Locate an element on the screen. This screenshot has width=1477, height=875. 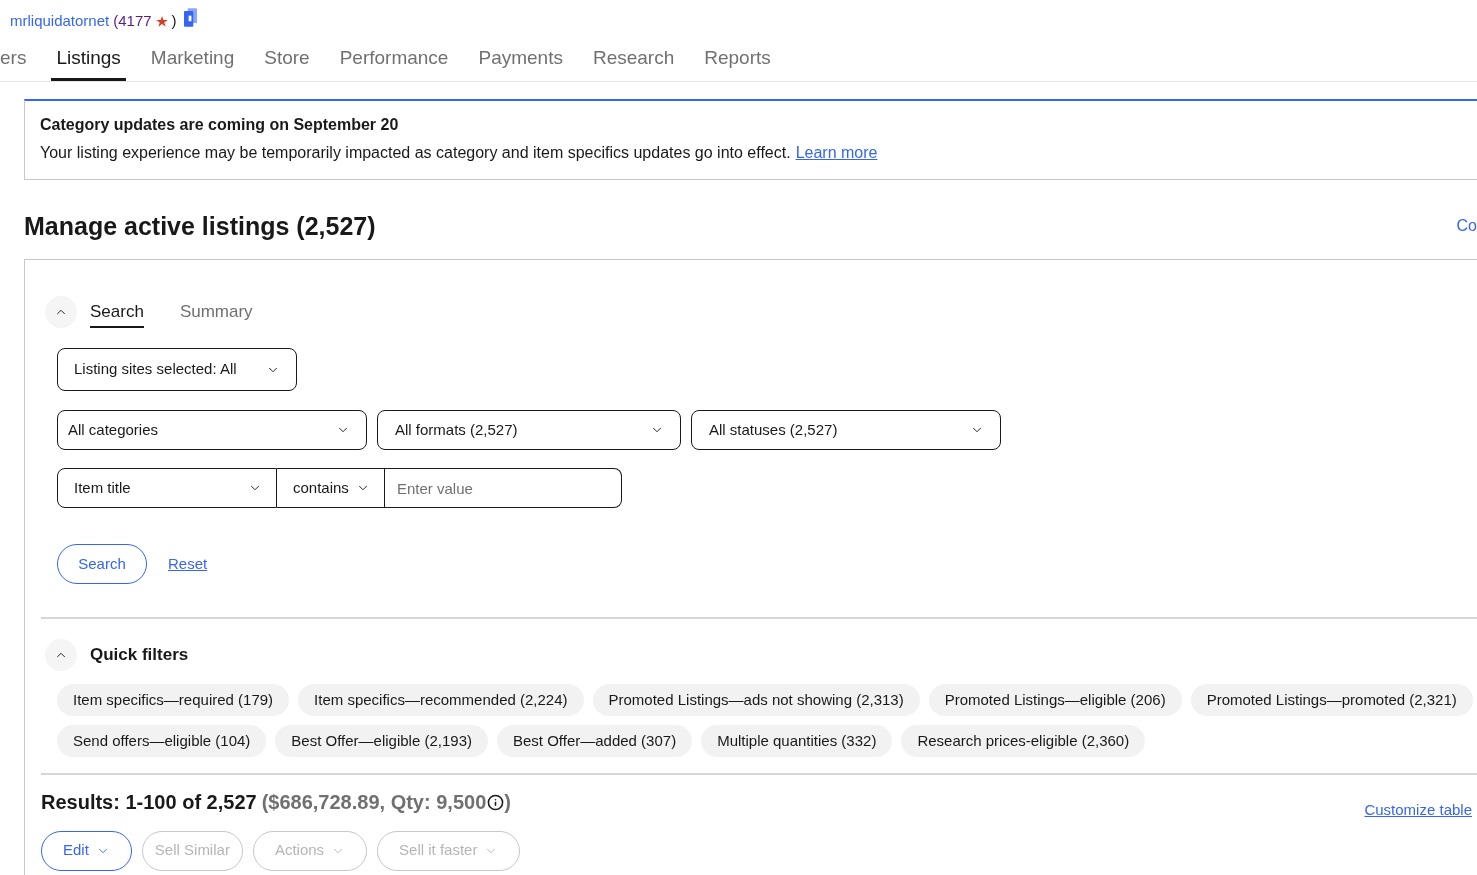
feedback-paren: ) is located at coordinates (174, 21).